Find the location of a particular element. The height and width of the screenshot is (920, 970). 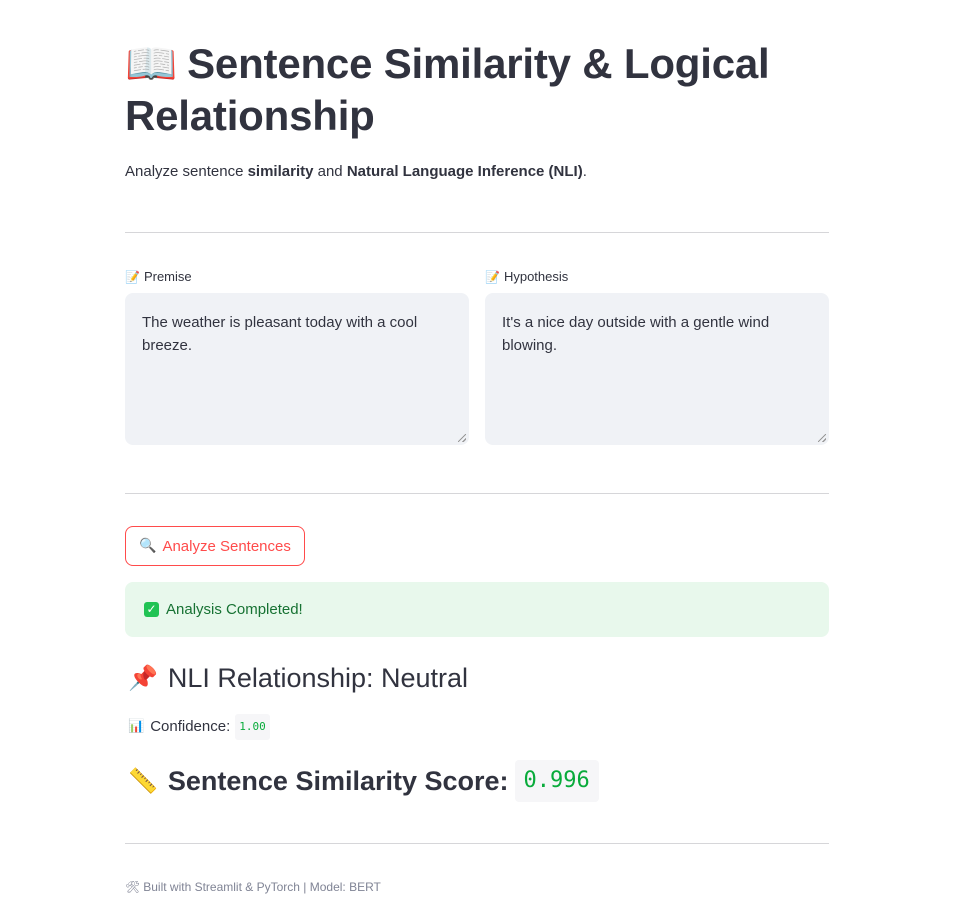

confidence-value: 1.00 is located at coordinates (252, 727).